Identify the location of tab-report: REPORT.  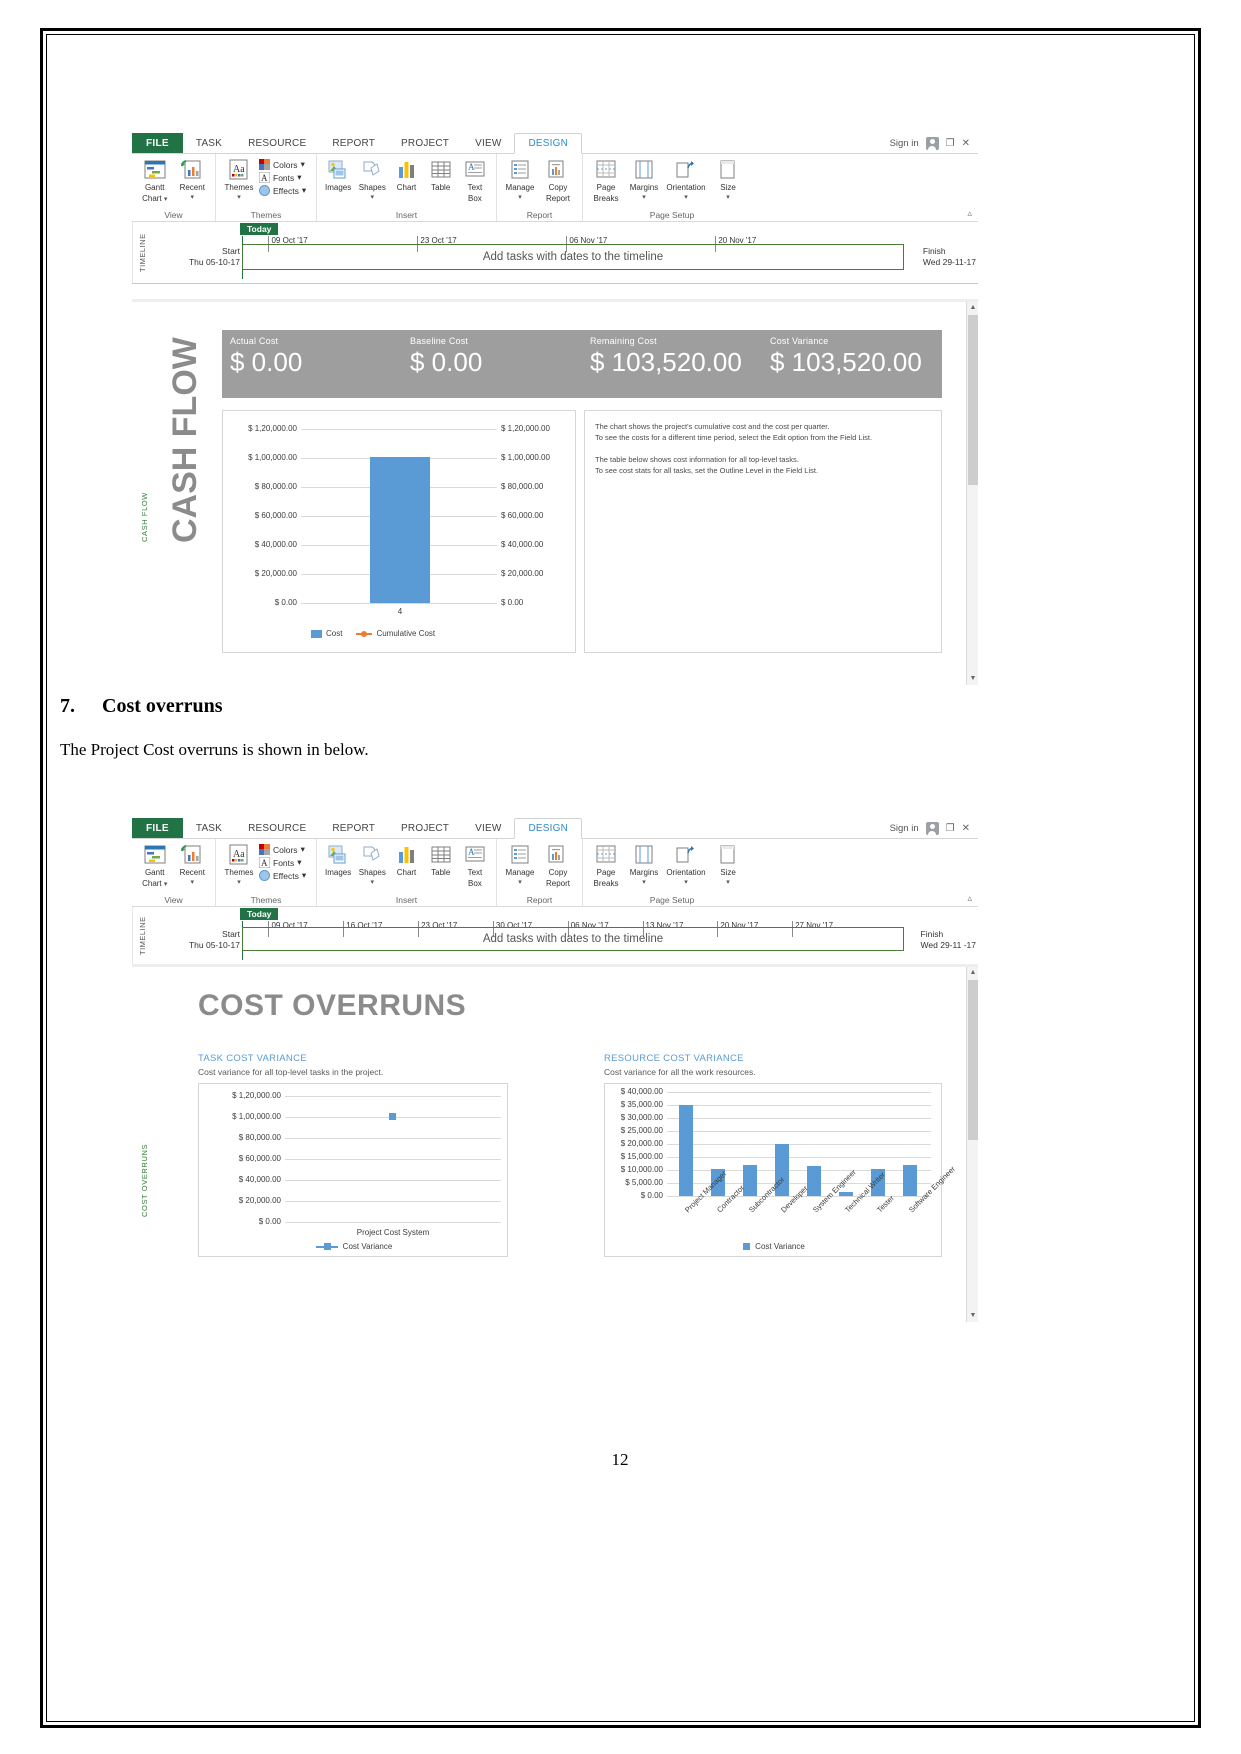
(353, 143).